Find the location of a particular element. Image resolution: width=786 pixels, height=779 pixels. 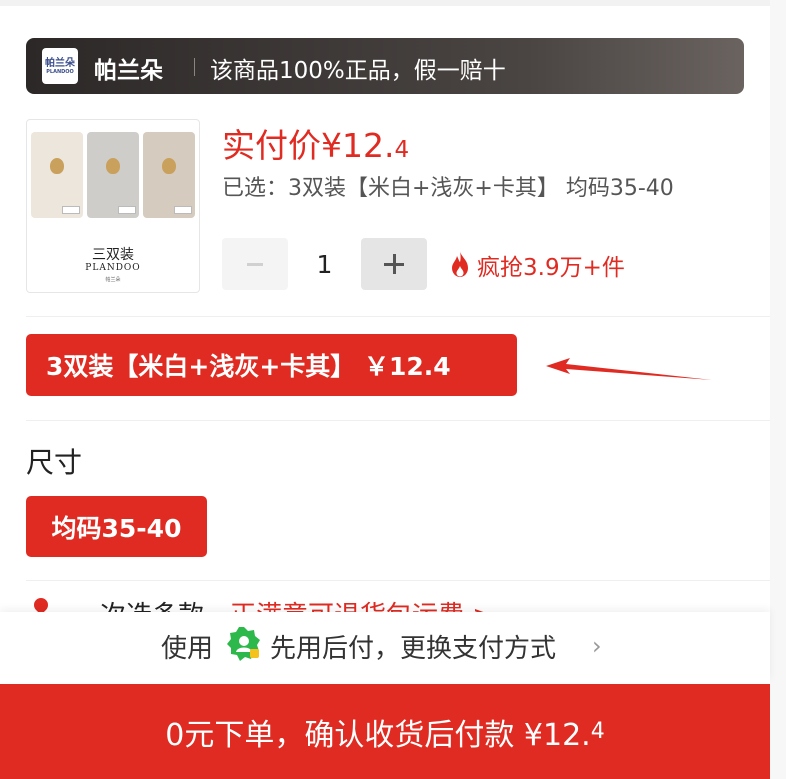

sock-image-khaki is located at coordinates (169, 175).